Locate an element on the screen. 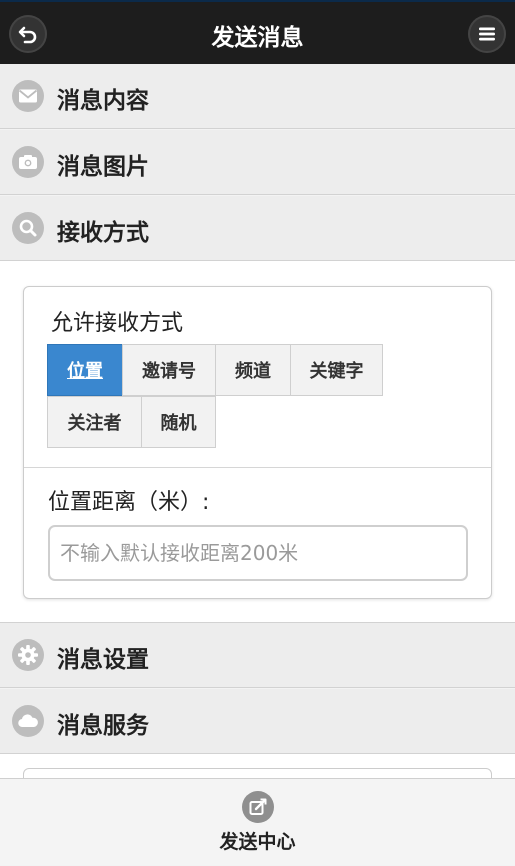 The height and width of the screenshot is (866, 515). header-bar: 发送消息 is located at coordinates (257, 34).